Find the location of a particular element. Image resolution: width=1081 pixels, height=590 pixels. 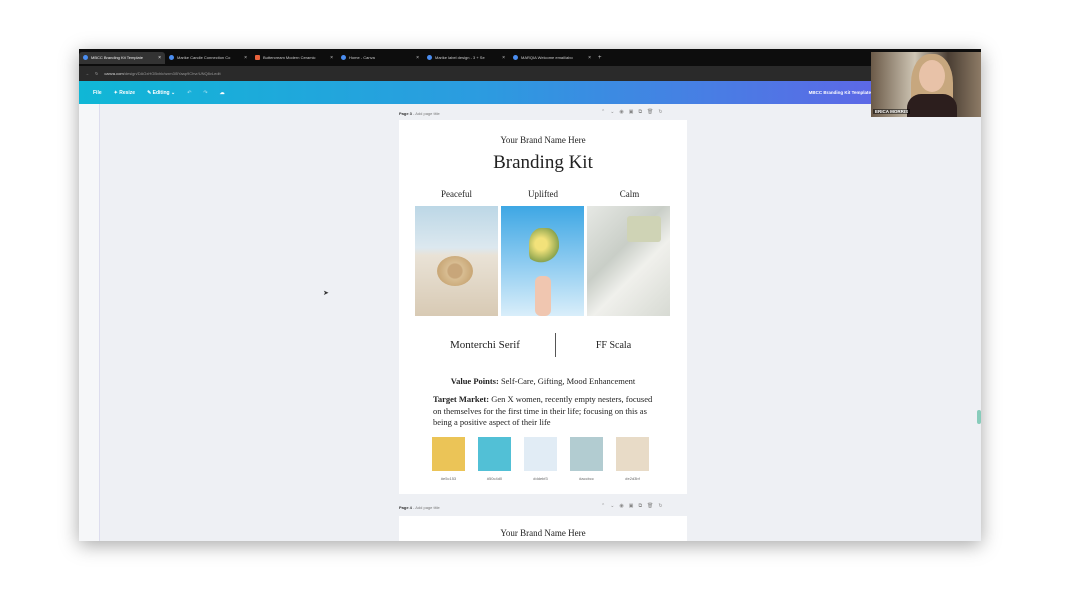

mood-photos is located at coordinates (542, 261).